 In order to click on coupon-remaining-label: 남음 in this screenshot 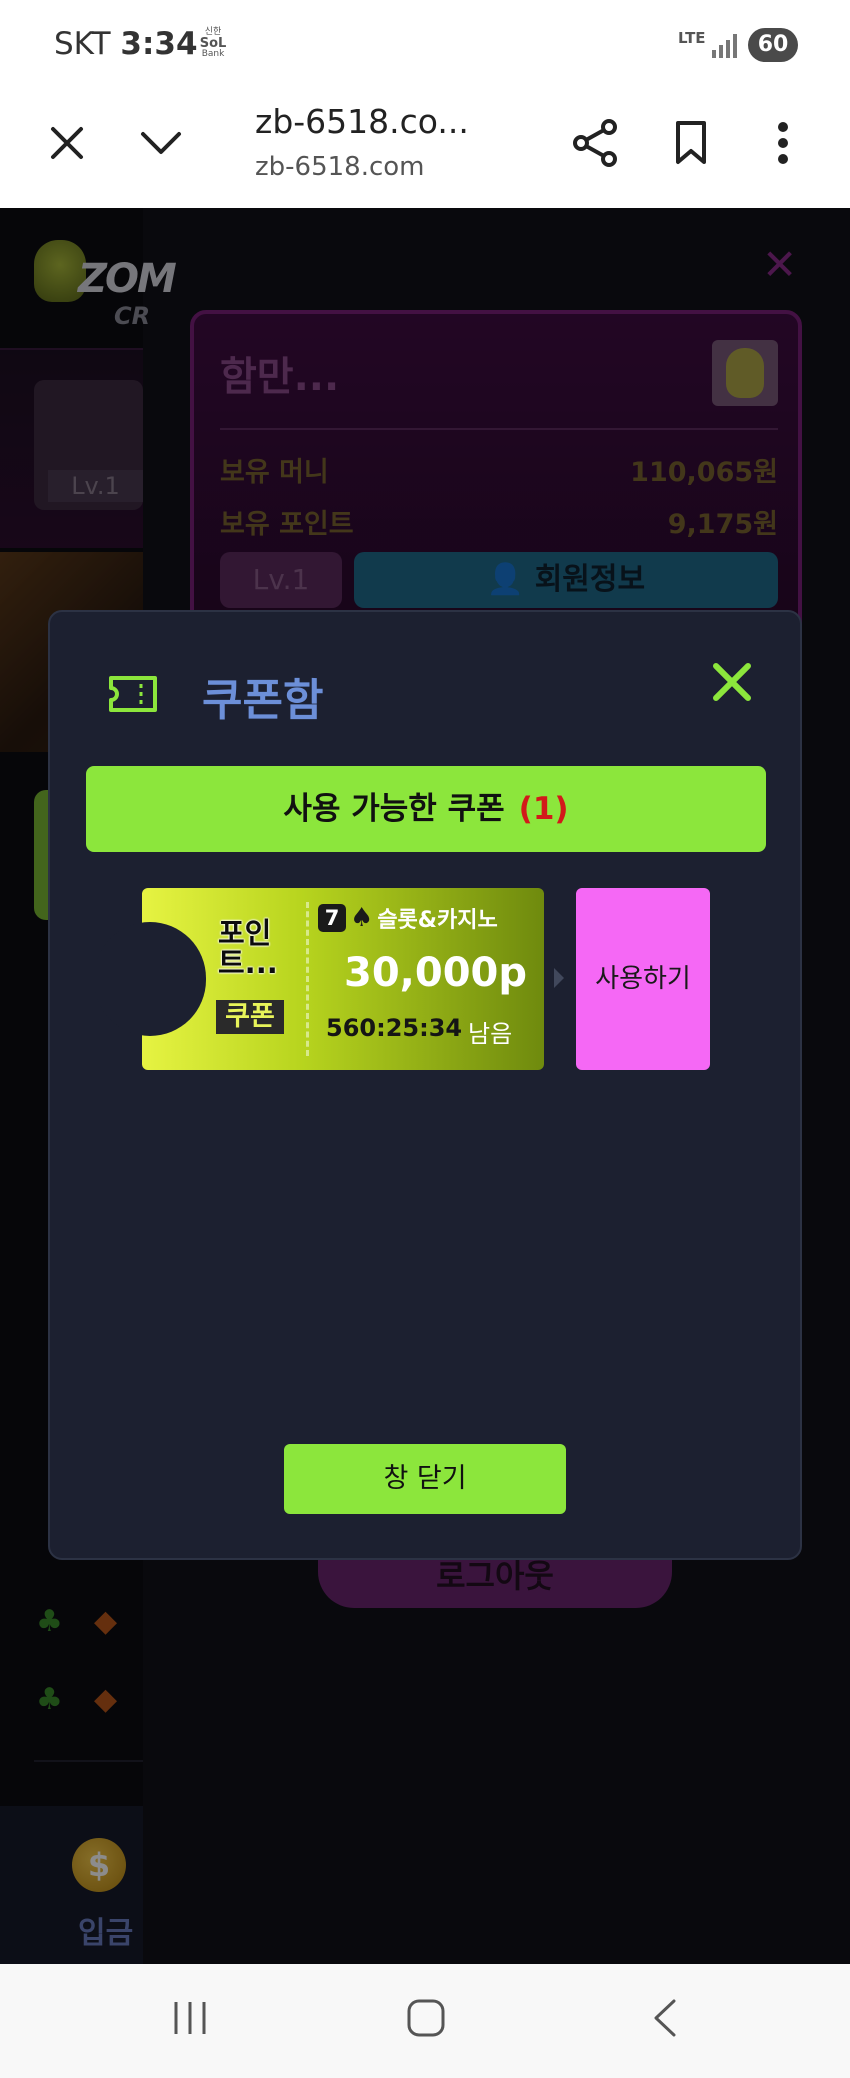, I will do `click(490, 1034)`.